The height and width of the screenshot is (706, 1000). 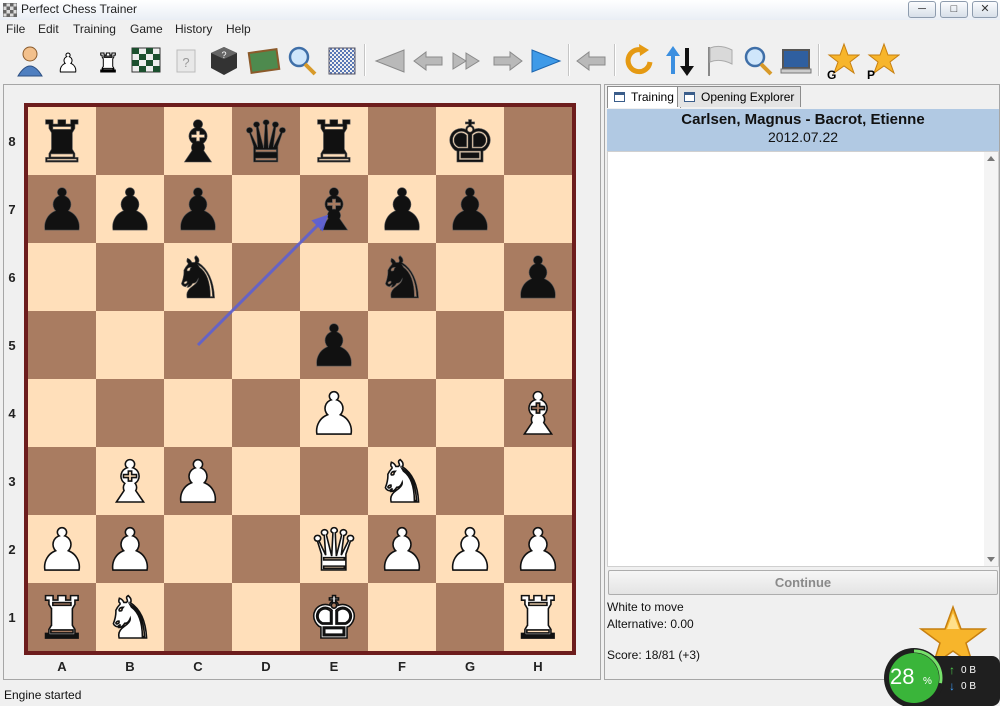 I want to click on square-f5, so click(x=402, y=345).